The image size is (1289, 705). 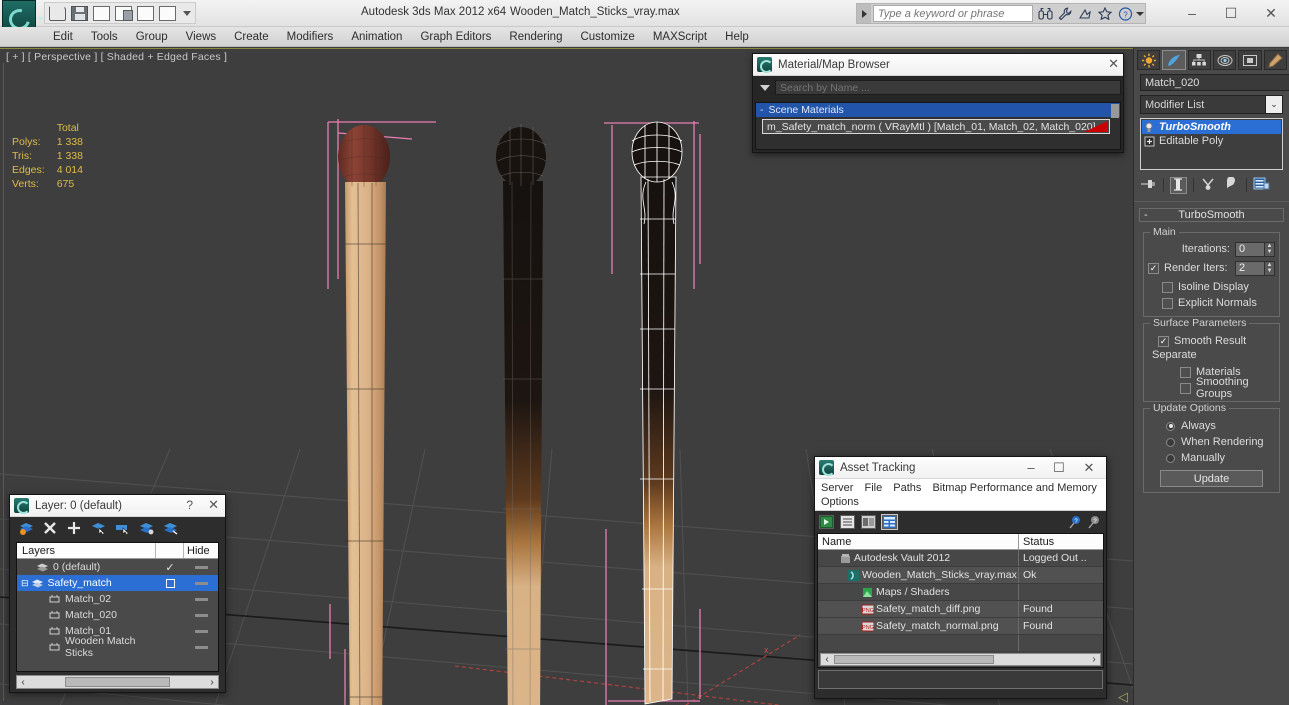 I want to click on menu-item-tools: Tools, so click(x=104, y=37).